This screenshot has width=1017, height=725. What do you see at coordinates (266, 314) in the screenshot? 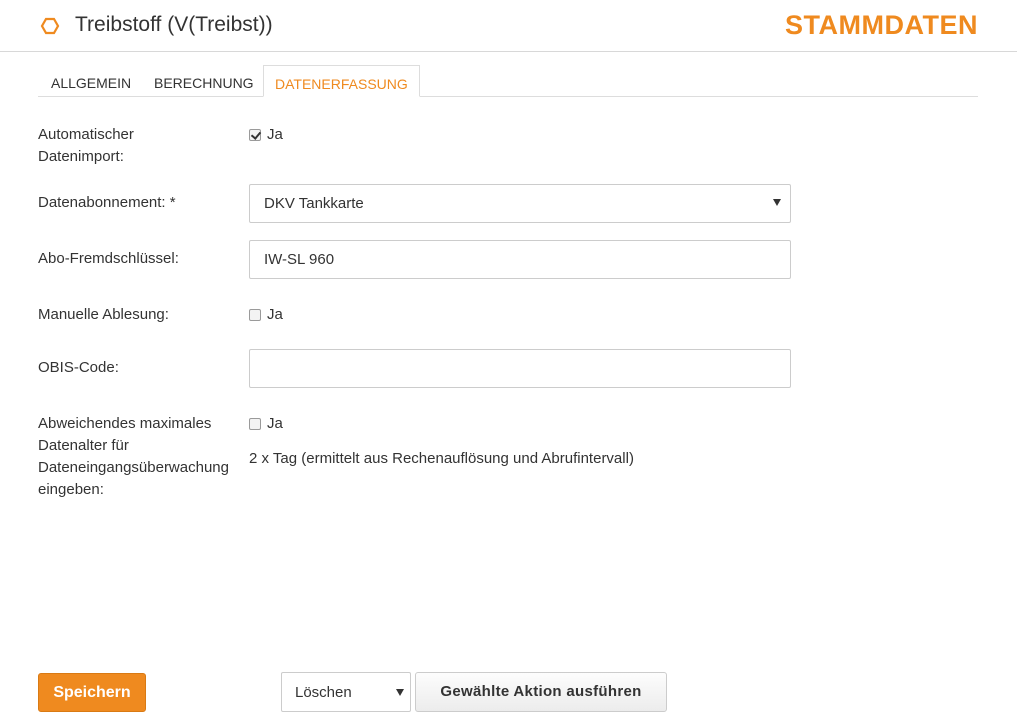
I see `manual-reading-checkbox-group: Ja` at bounding box center [266, 314].